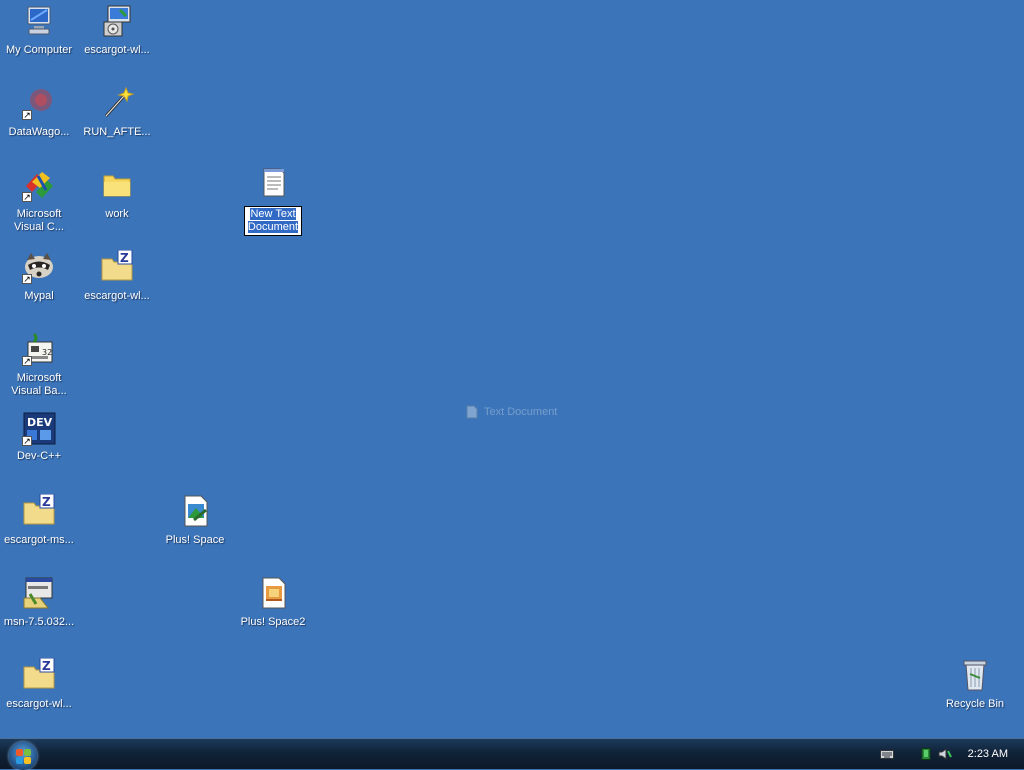 Image resolution: width=1024 pixels, height=770 pixels. I want to click on desktop-icon-new-text-document: New Text Document, so click(273, 202).